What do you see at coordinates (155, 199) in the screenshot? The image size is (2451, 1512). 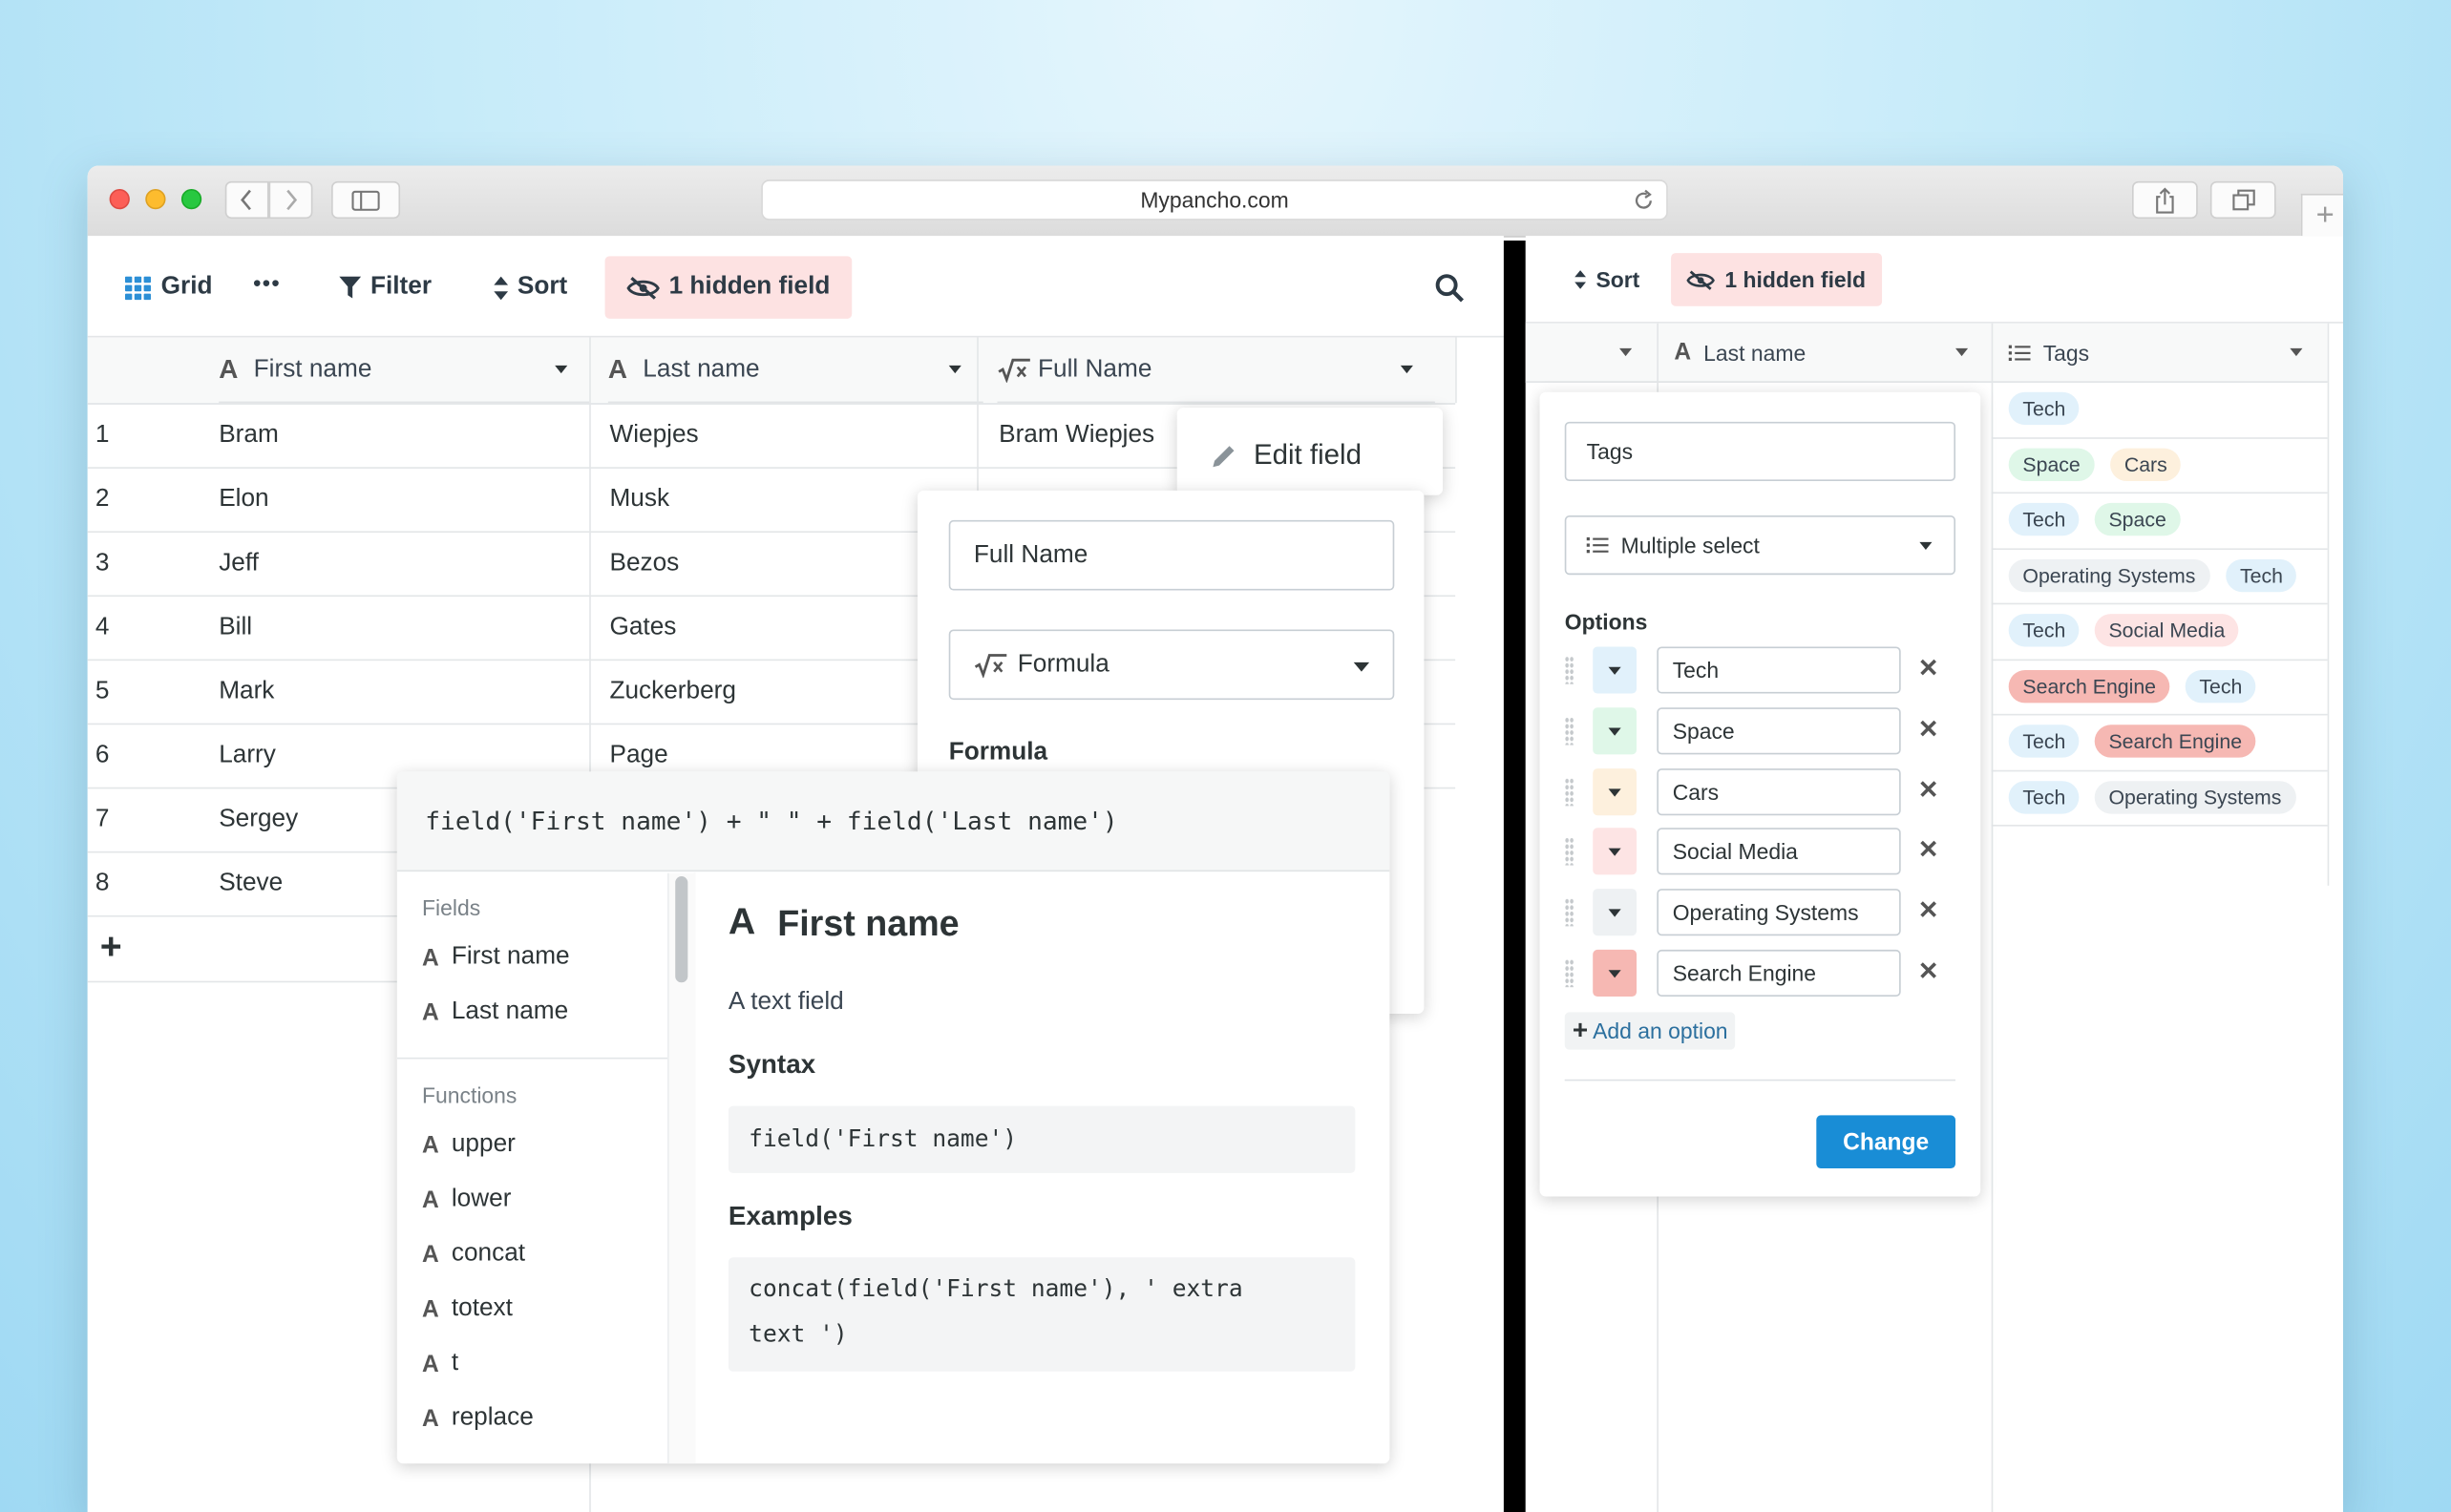 I see `minimize-window-button` at bounding box center [155, 199].